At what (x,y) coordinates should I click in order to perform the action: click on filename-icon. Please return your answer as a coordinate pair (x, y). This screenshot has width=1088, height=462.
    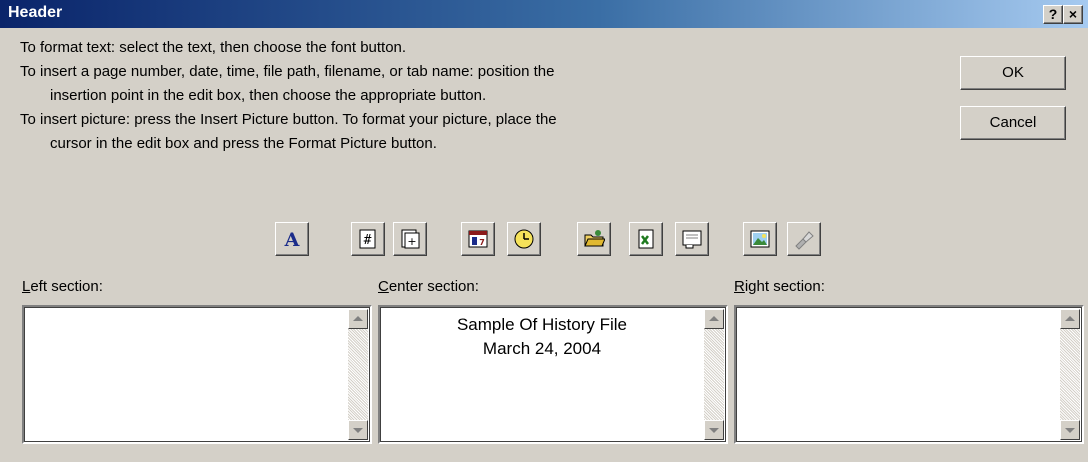
    Looking at the image, I should click on (646, 239).